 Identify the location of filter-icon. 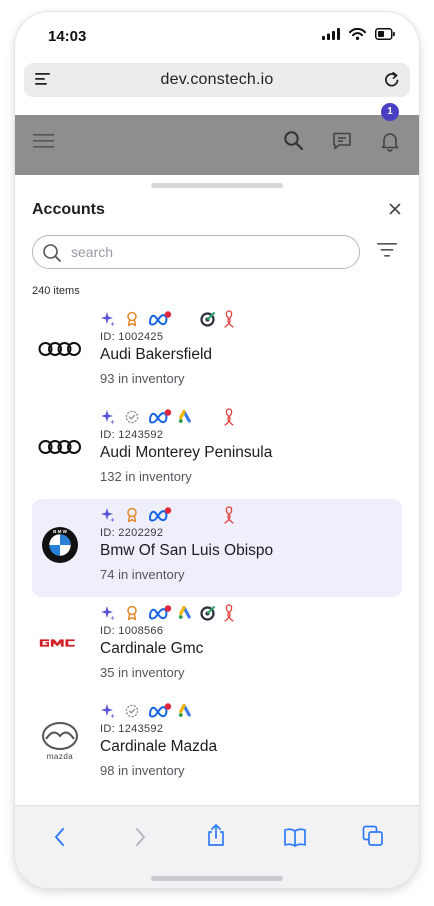
(387, 250).